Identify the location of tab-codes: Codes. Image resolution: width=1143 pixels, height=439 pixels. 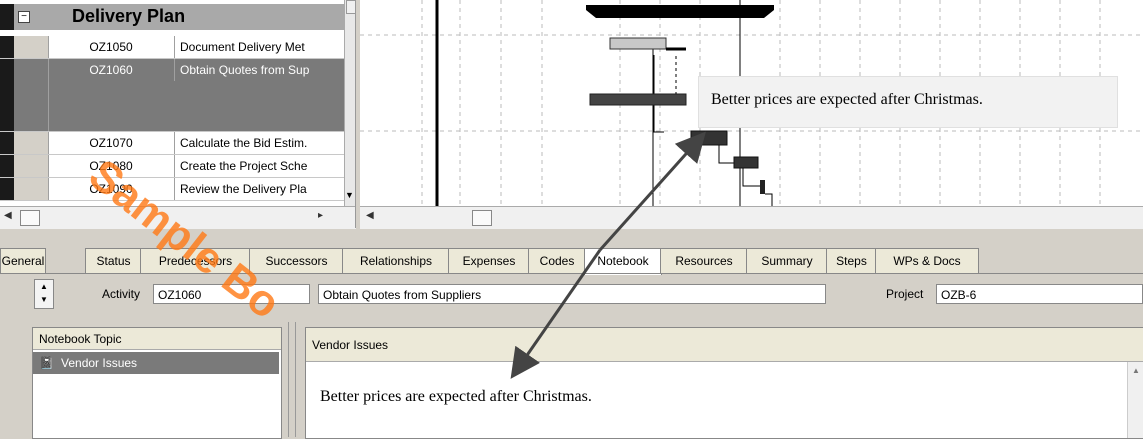
(557, 260).